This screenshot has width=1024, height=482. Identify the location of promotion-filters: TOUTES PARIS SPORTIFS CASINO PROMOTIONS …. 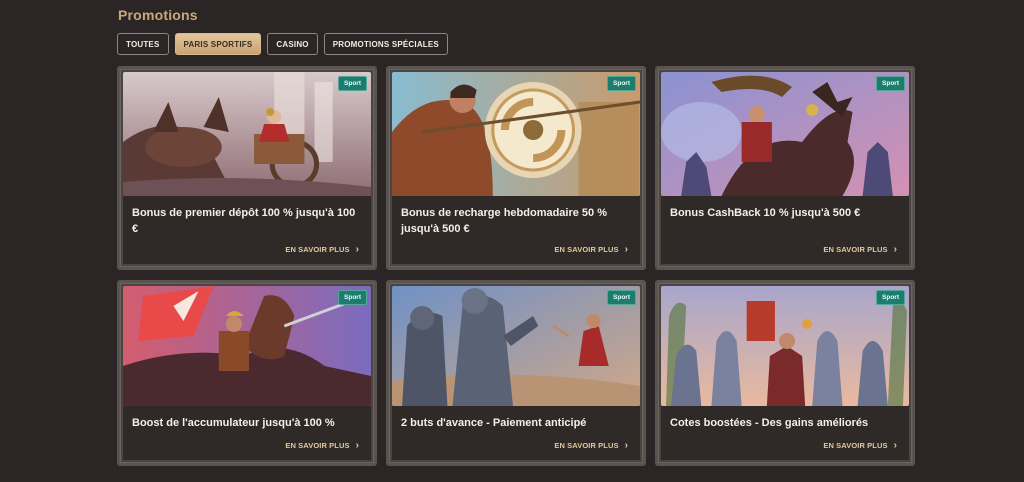
(282, 44).